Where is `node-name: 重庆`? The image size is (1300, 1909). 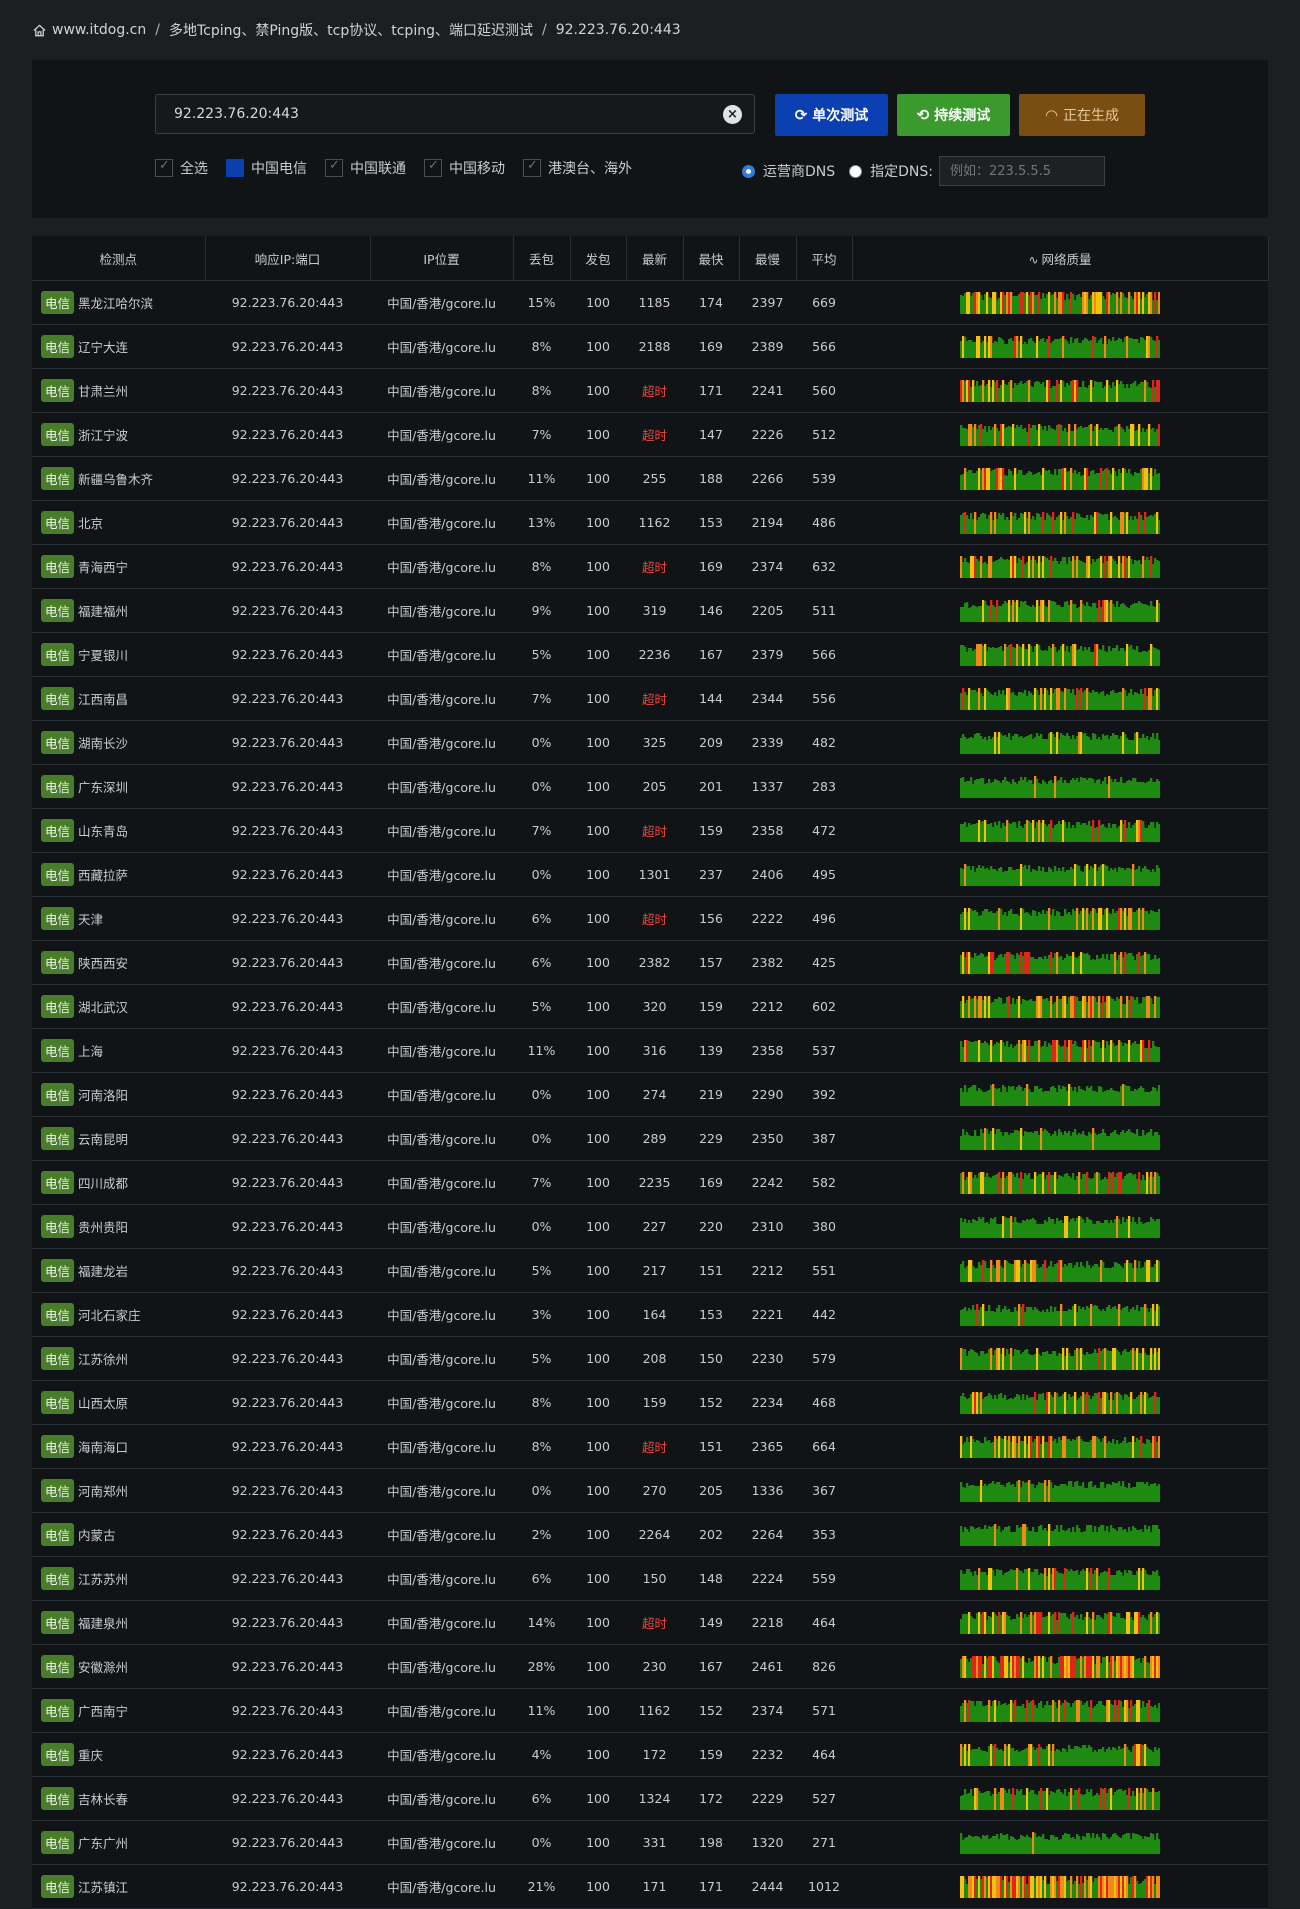 node-name: 重庆 is located at coordinates (91, 1755).